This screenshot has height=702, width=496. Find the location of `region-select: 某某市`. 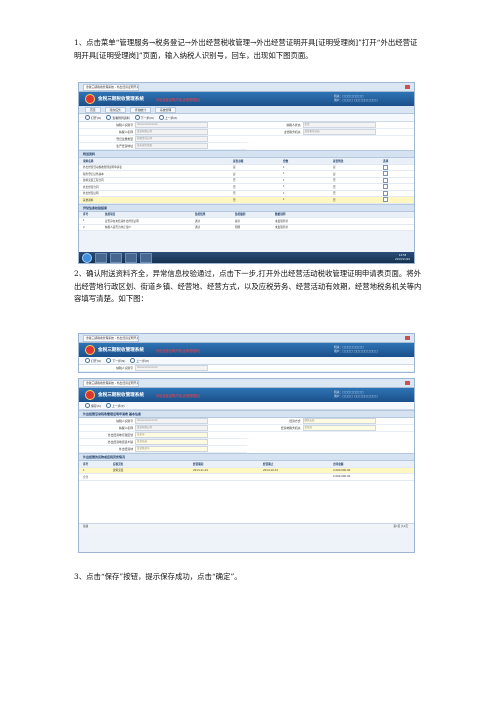

region-select: 某某市 is located at coordinates (171, 435).